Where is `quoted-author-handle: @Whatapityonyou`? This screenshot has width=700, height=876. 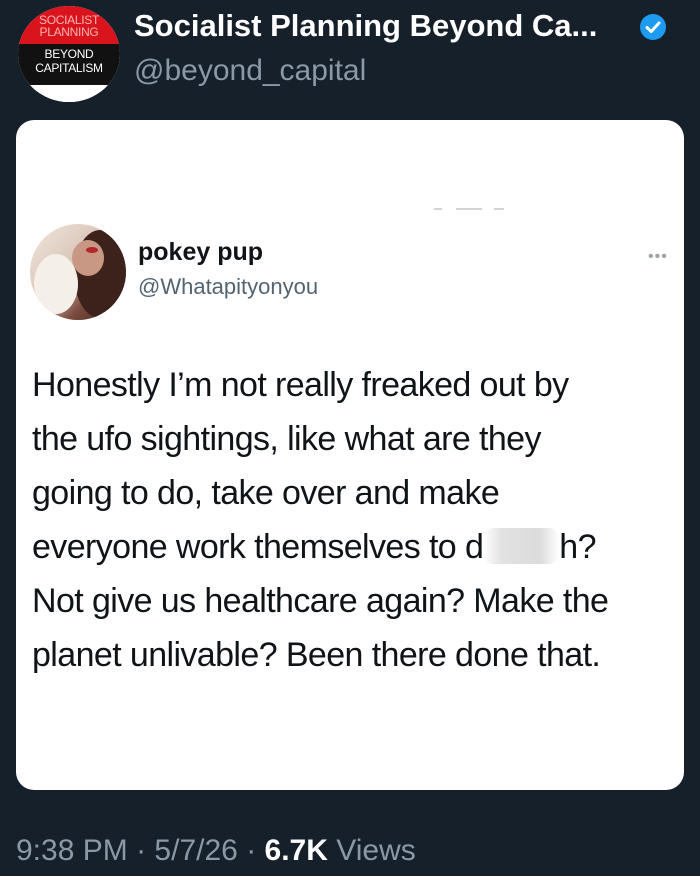 quoted-author-handle: @Whatapityonyou is located at coordinates (228, 287).